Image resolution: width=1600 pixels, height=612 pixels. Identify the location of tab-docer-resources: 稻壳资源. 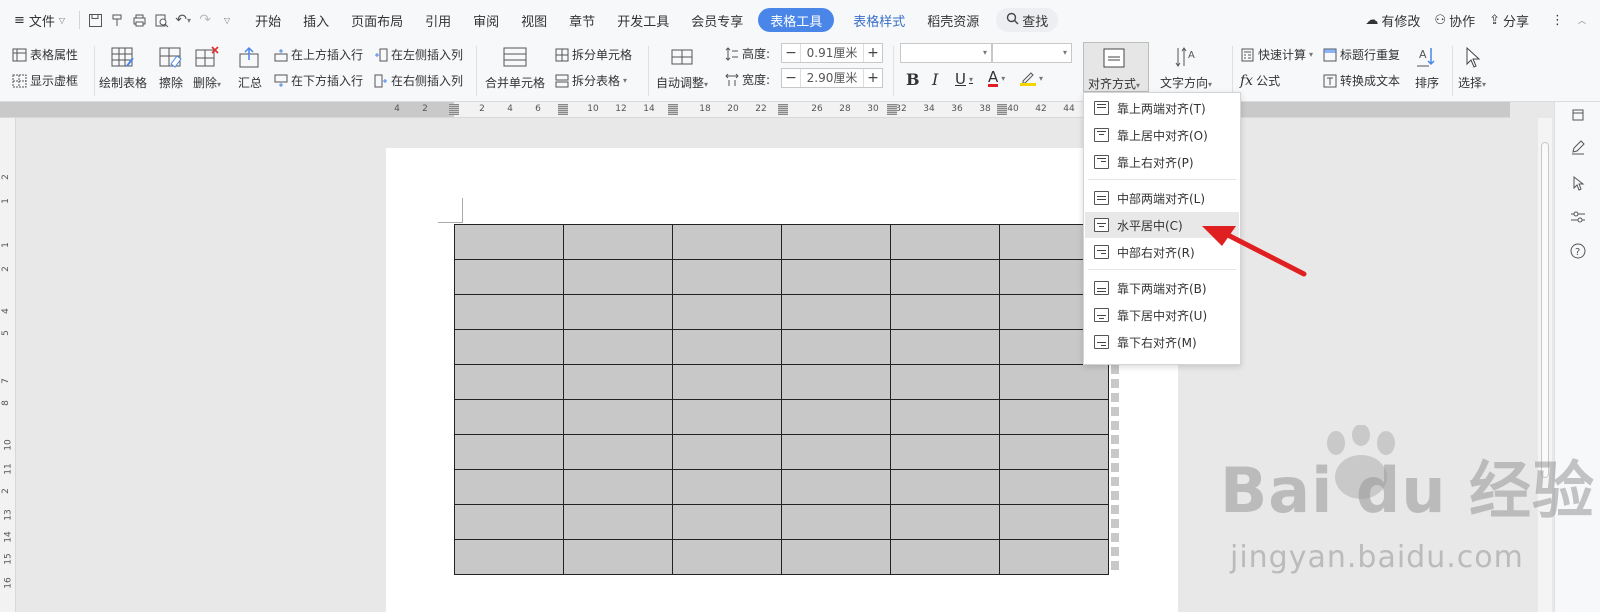
(953, 20).